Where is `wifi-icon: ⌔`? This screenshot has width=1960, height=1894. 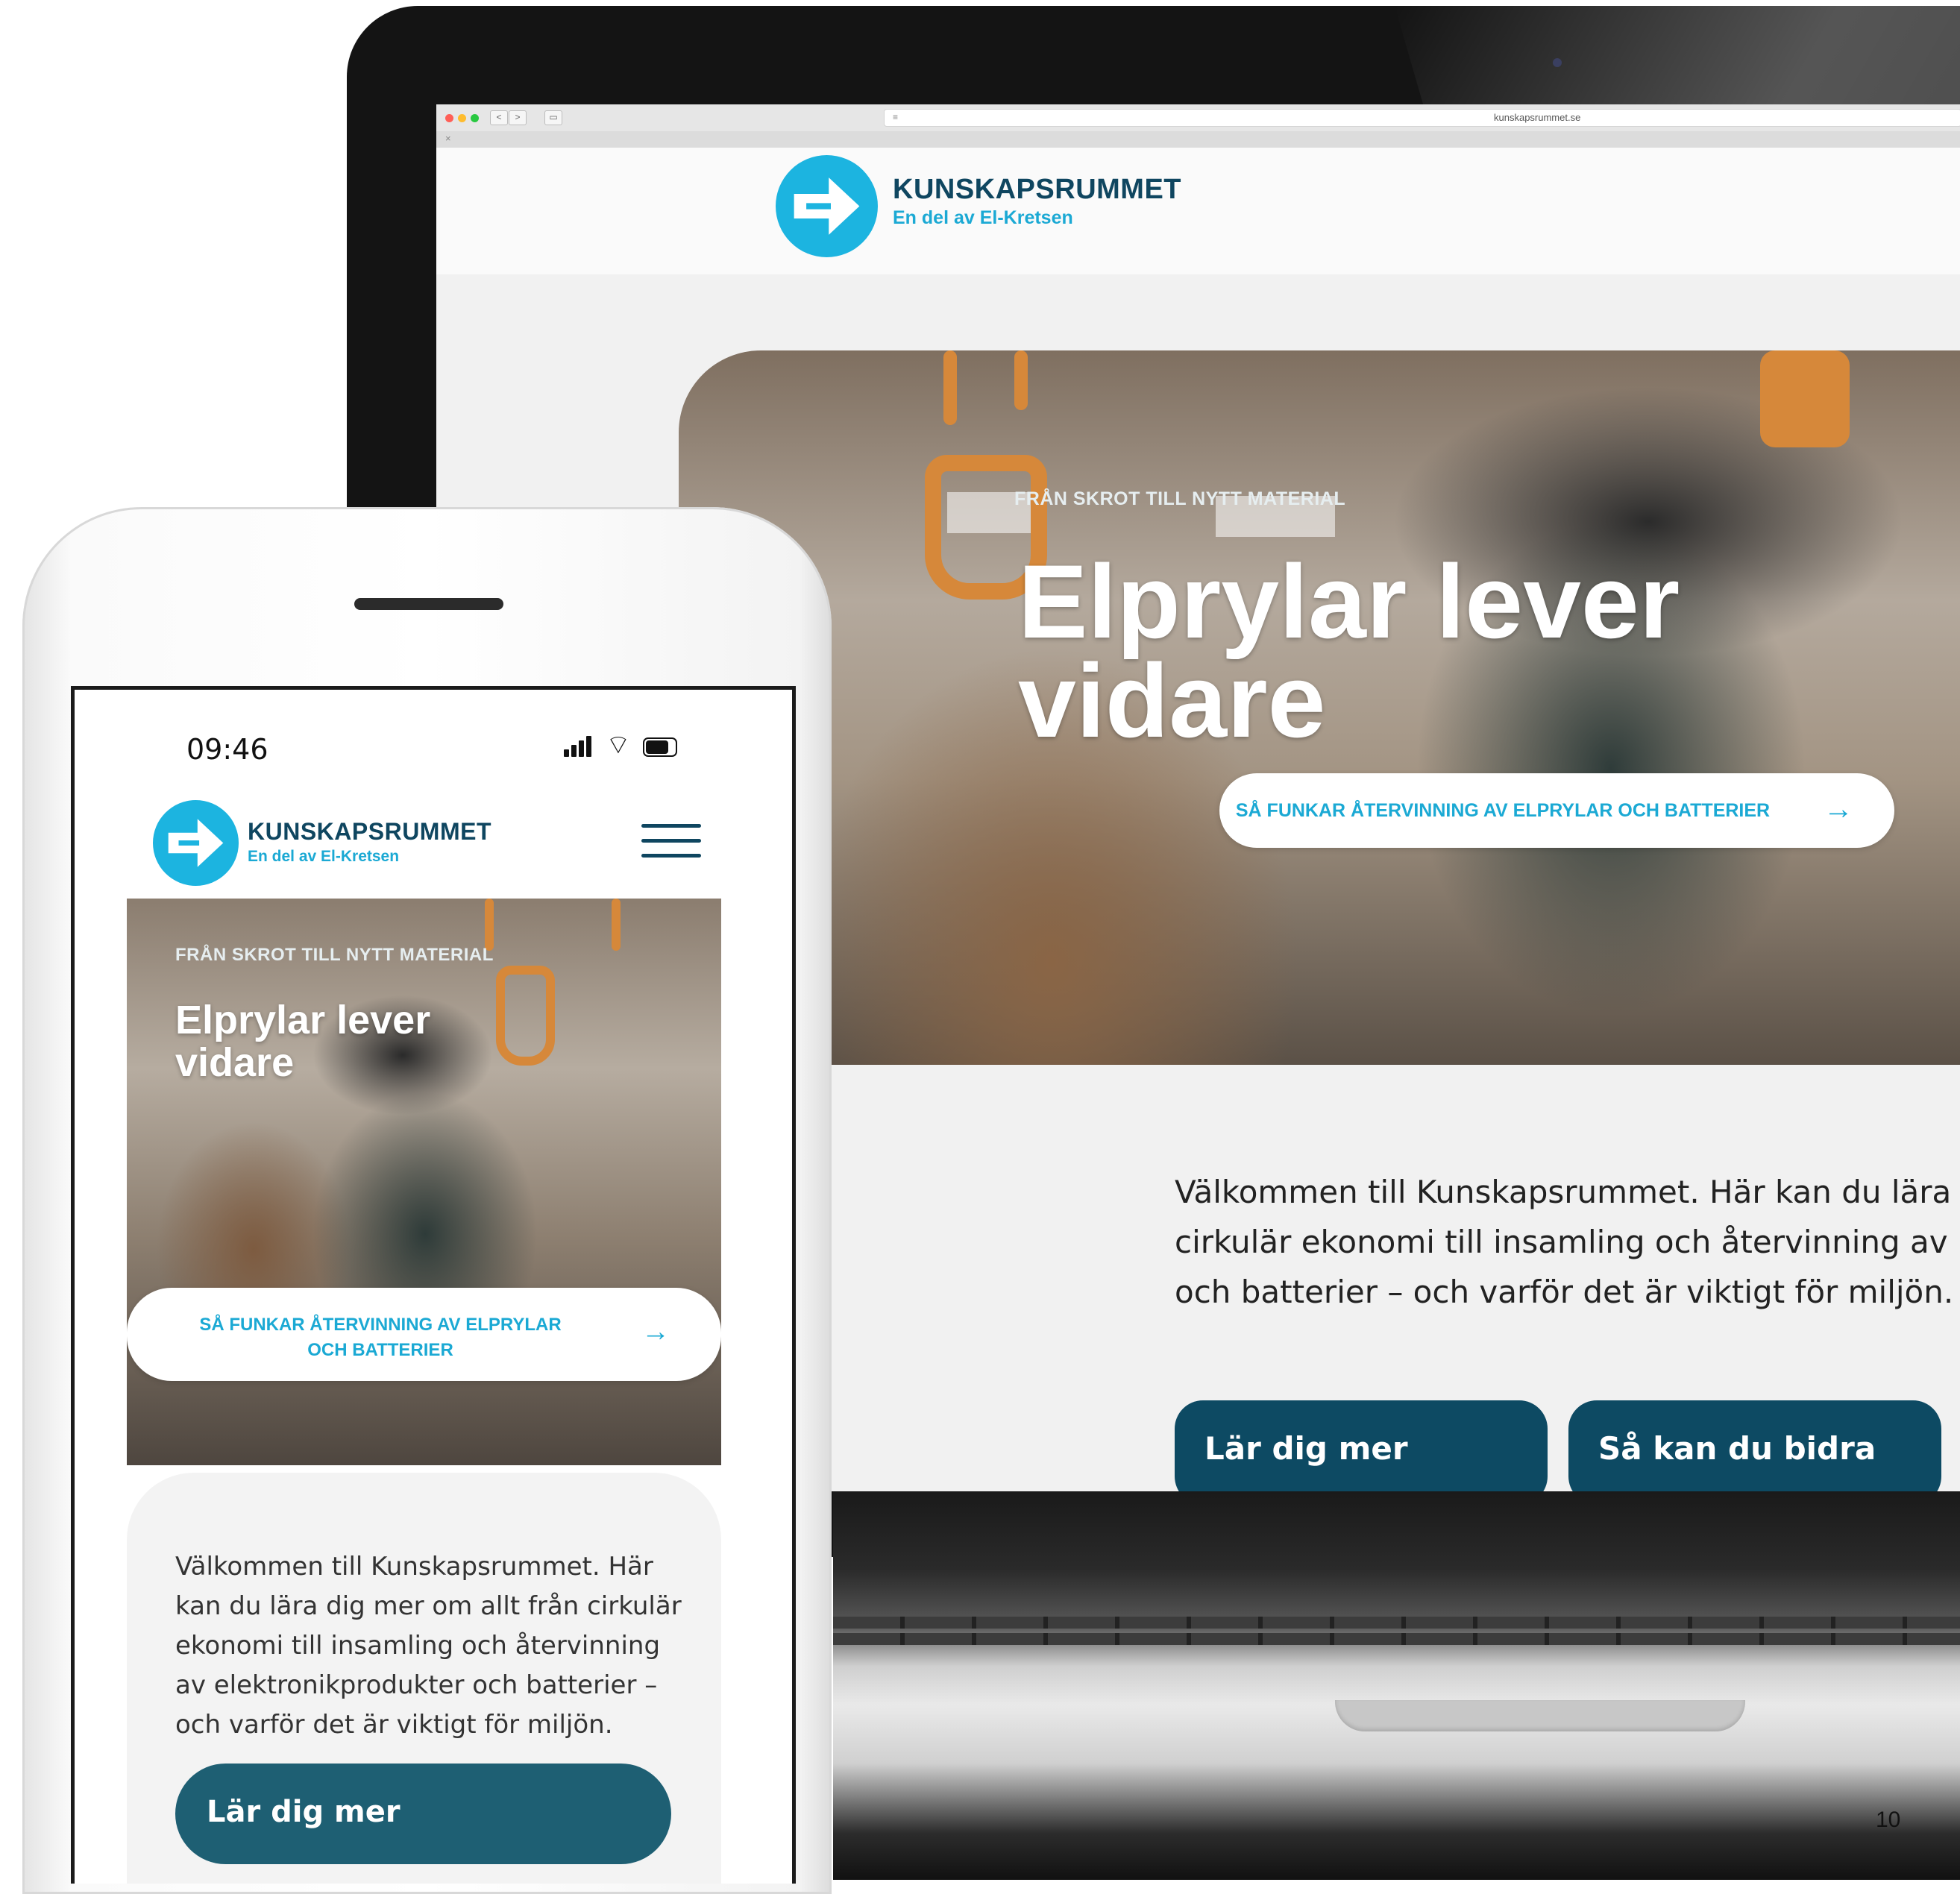 wifi-icon: ⌔ is located at coordinates (618, 745).